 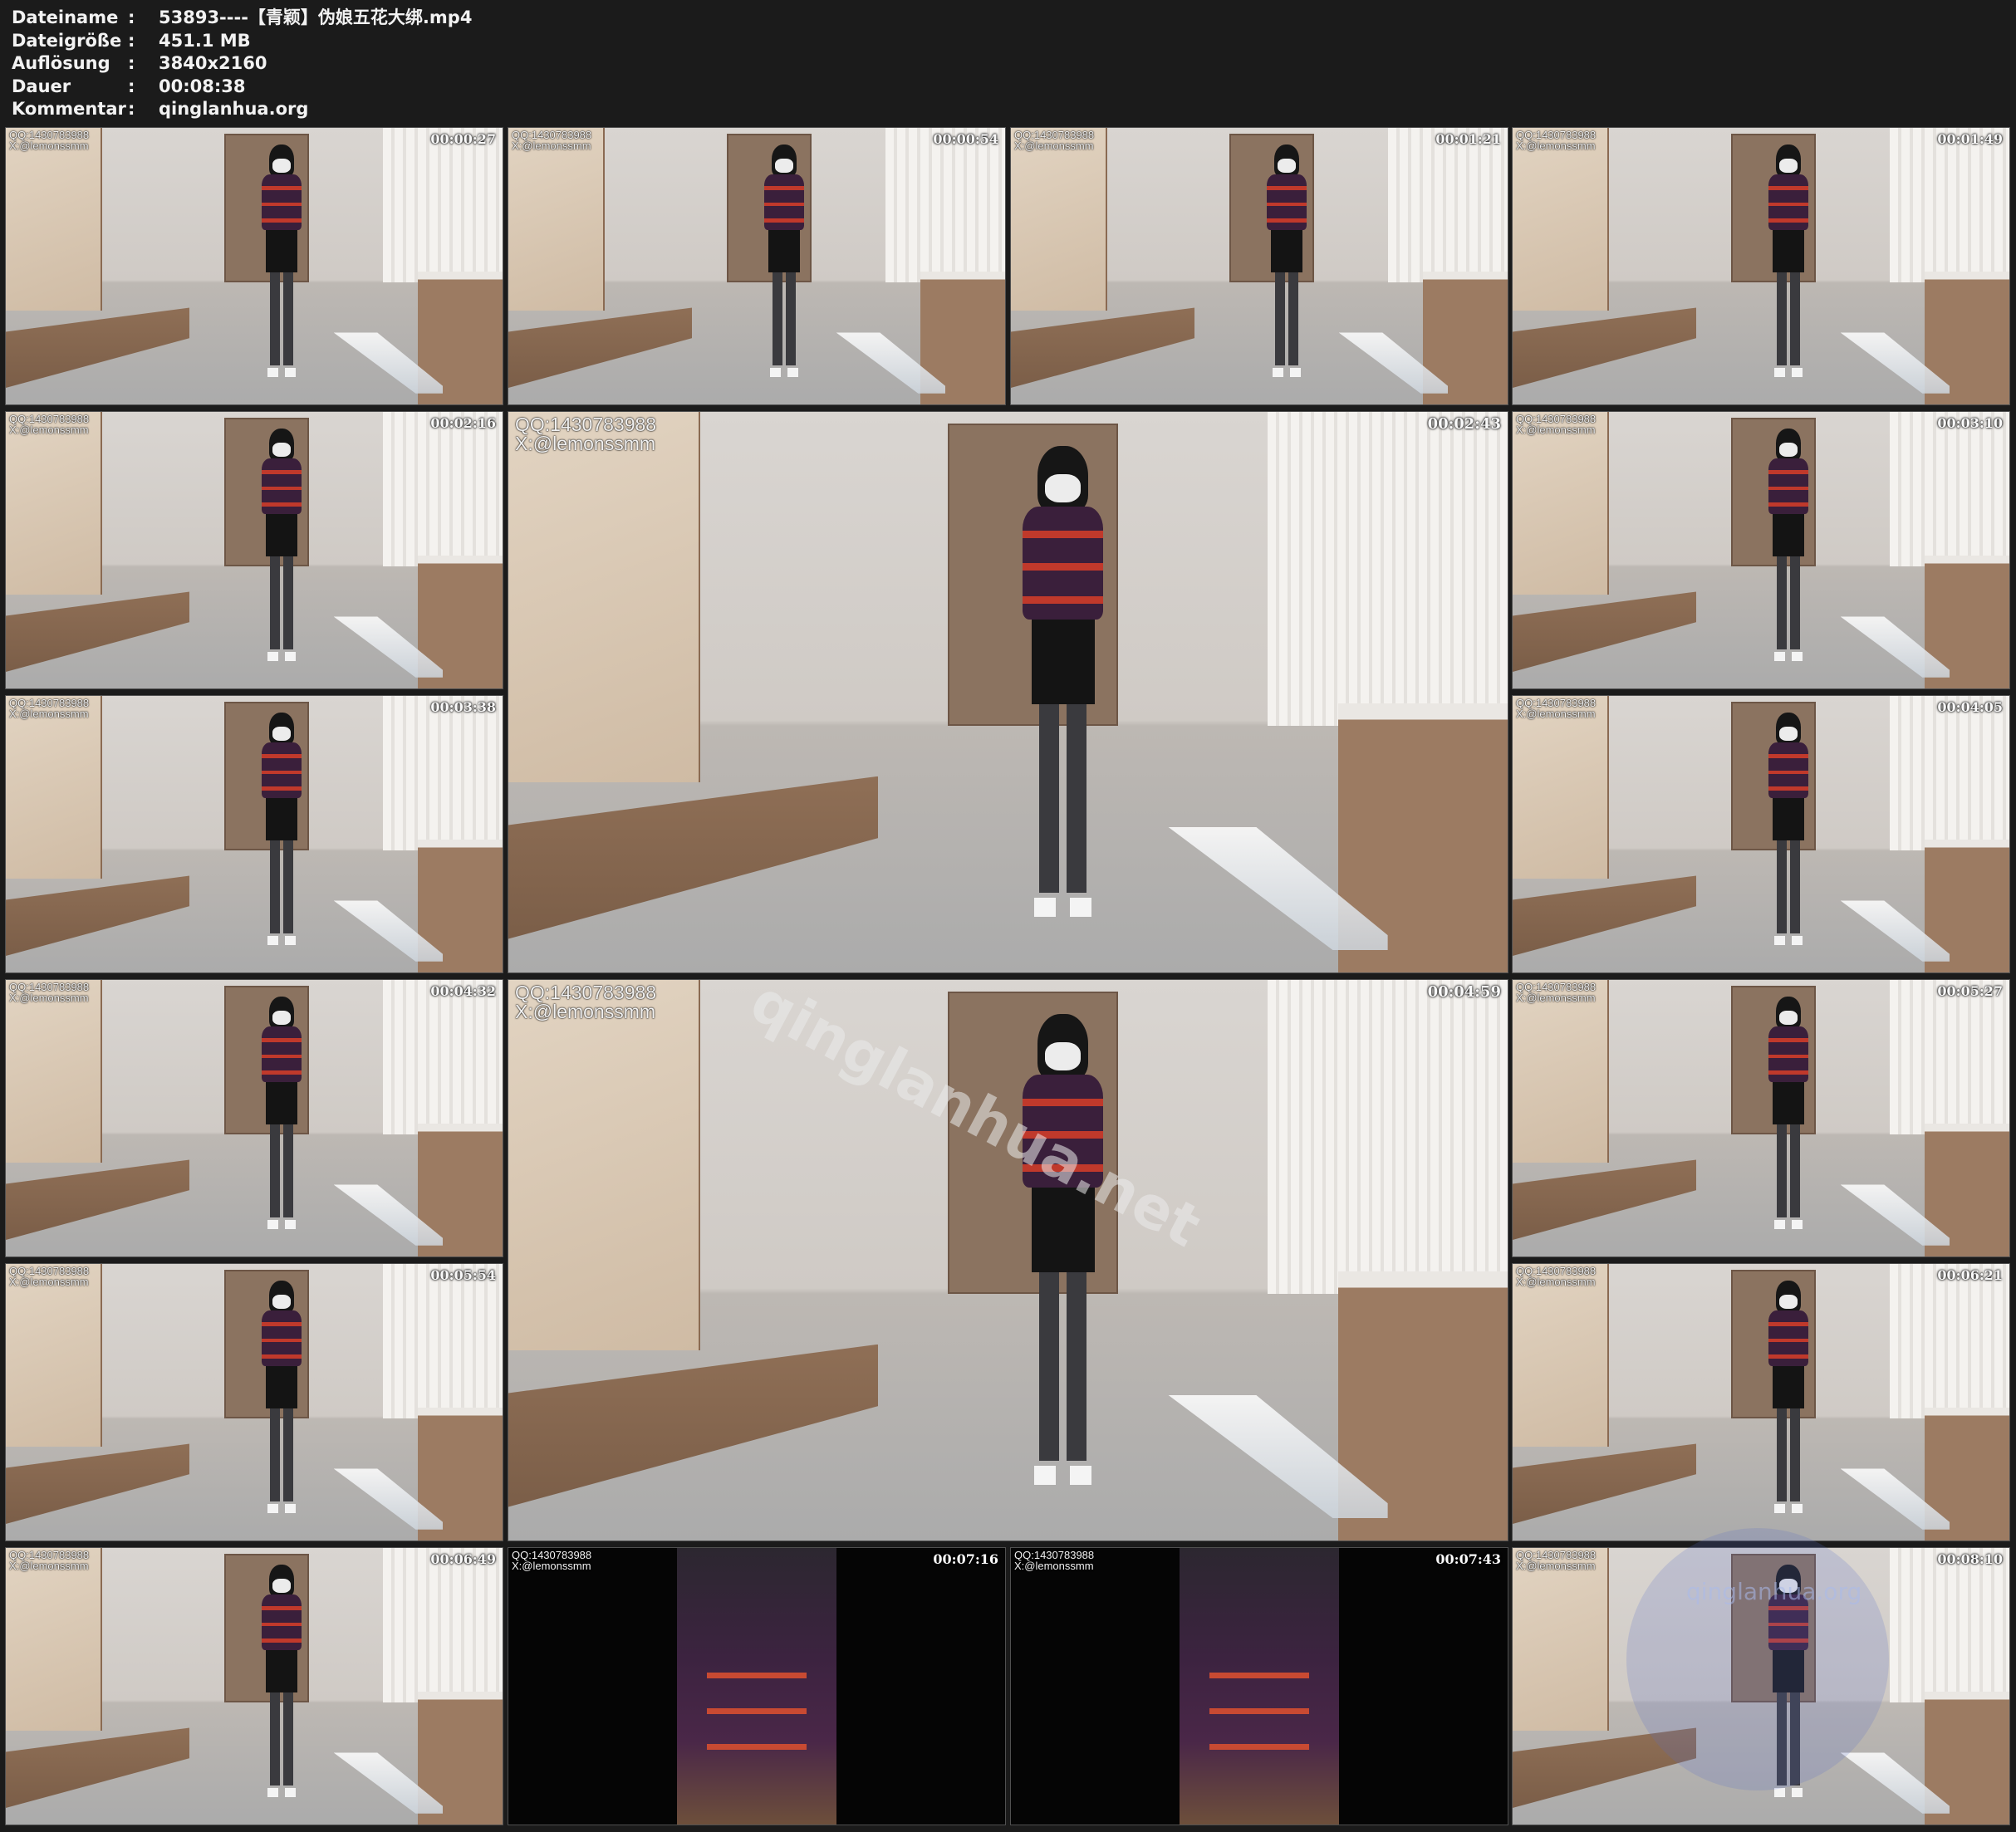 What do you see at coordinates (254, 550) in the screenshot?
I see `video-frame-thumbnail: QQ:1430783988 X:@lemonssmm 00:02:16` at bounding box center [254, 550].